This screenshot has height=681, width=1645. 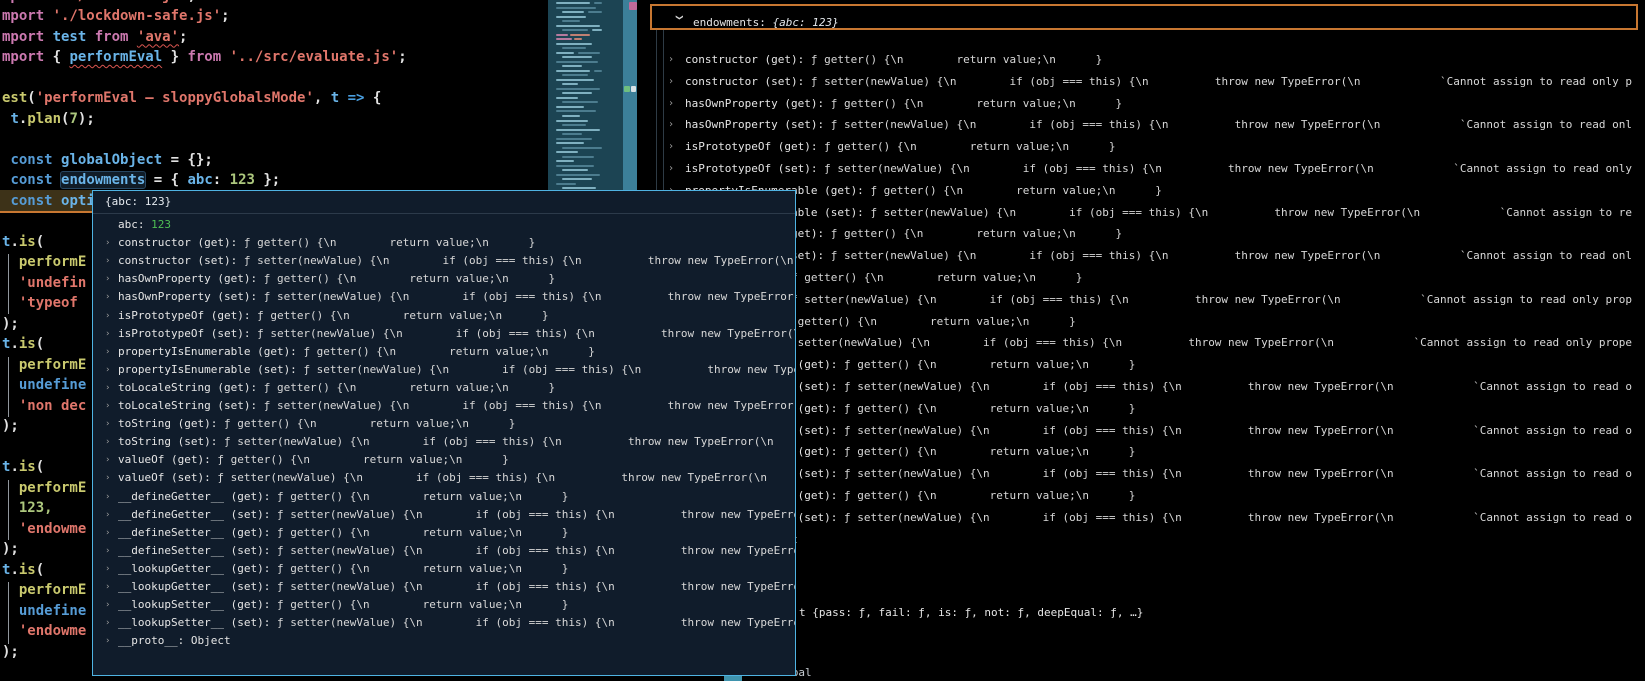 What do you see at coordinates (44, 406) in the screenshot?
I see `code-line: 'non dec` at bounding box center [44, 406].